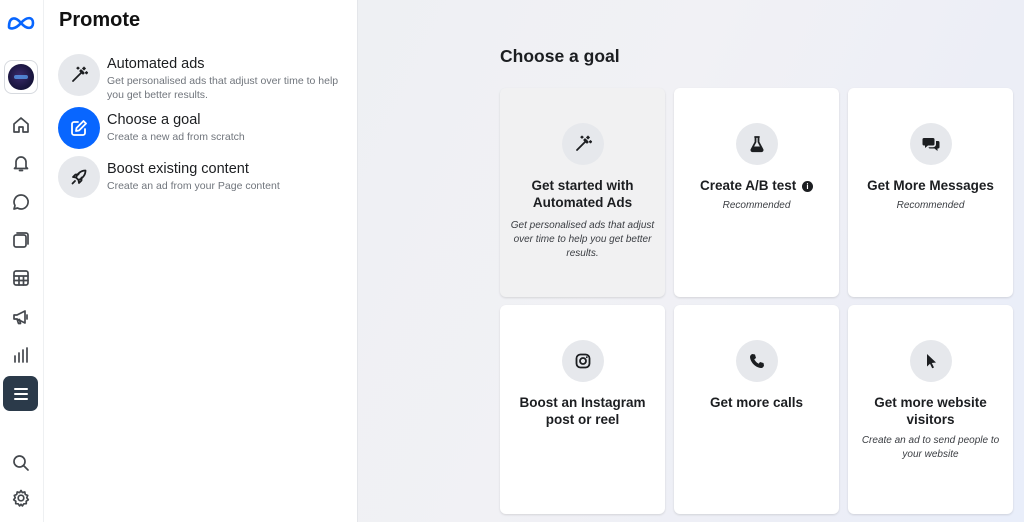 The image size is (1024, 522). I want to click on option-description: Create an ad from your Page content, so click(193, 186).